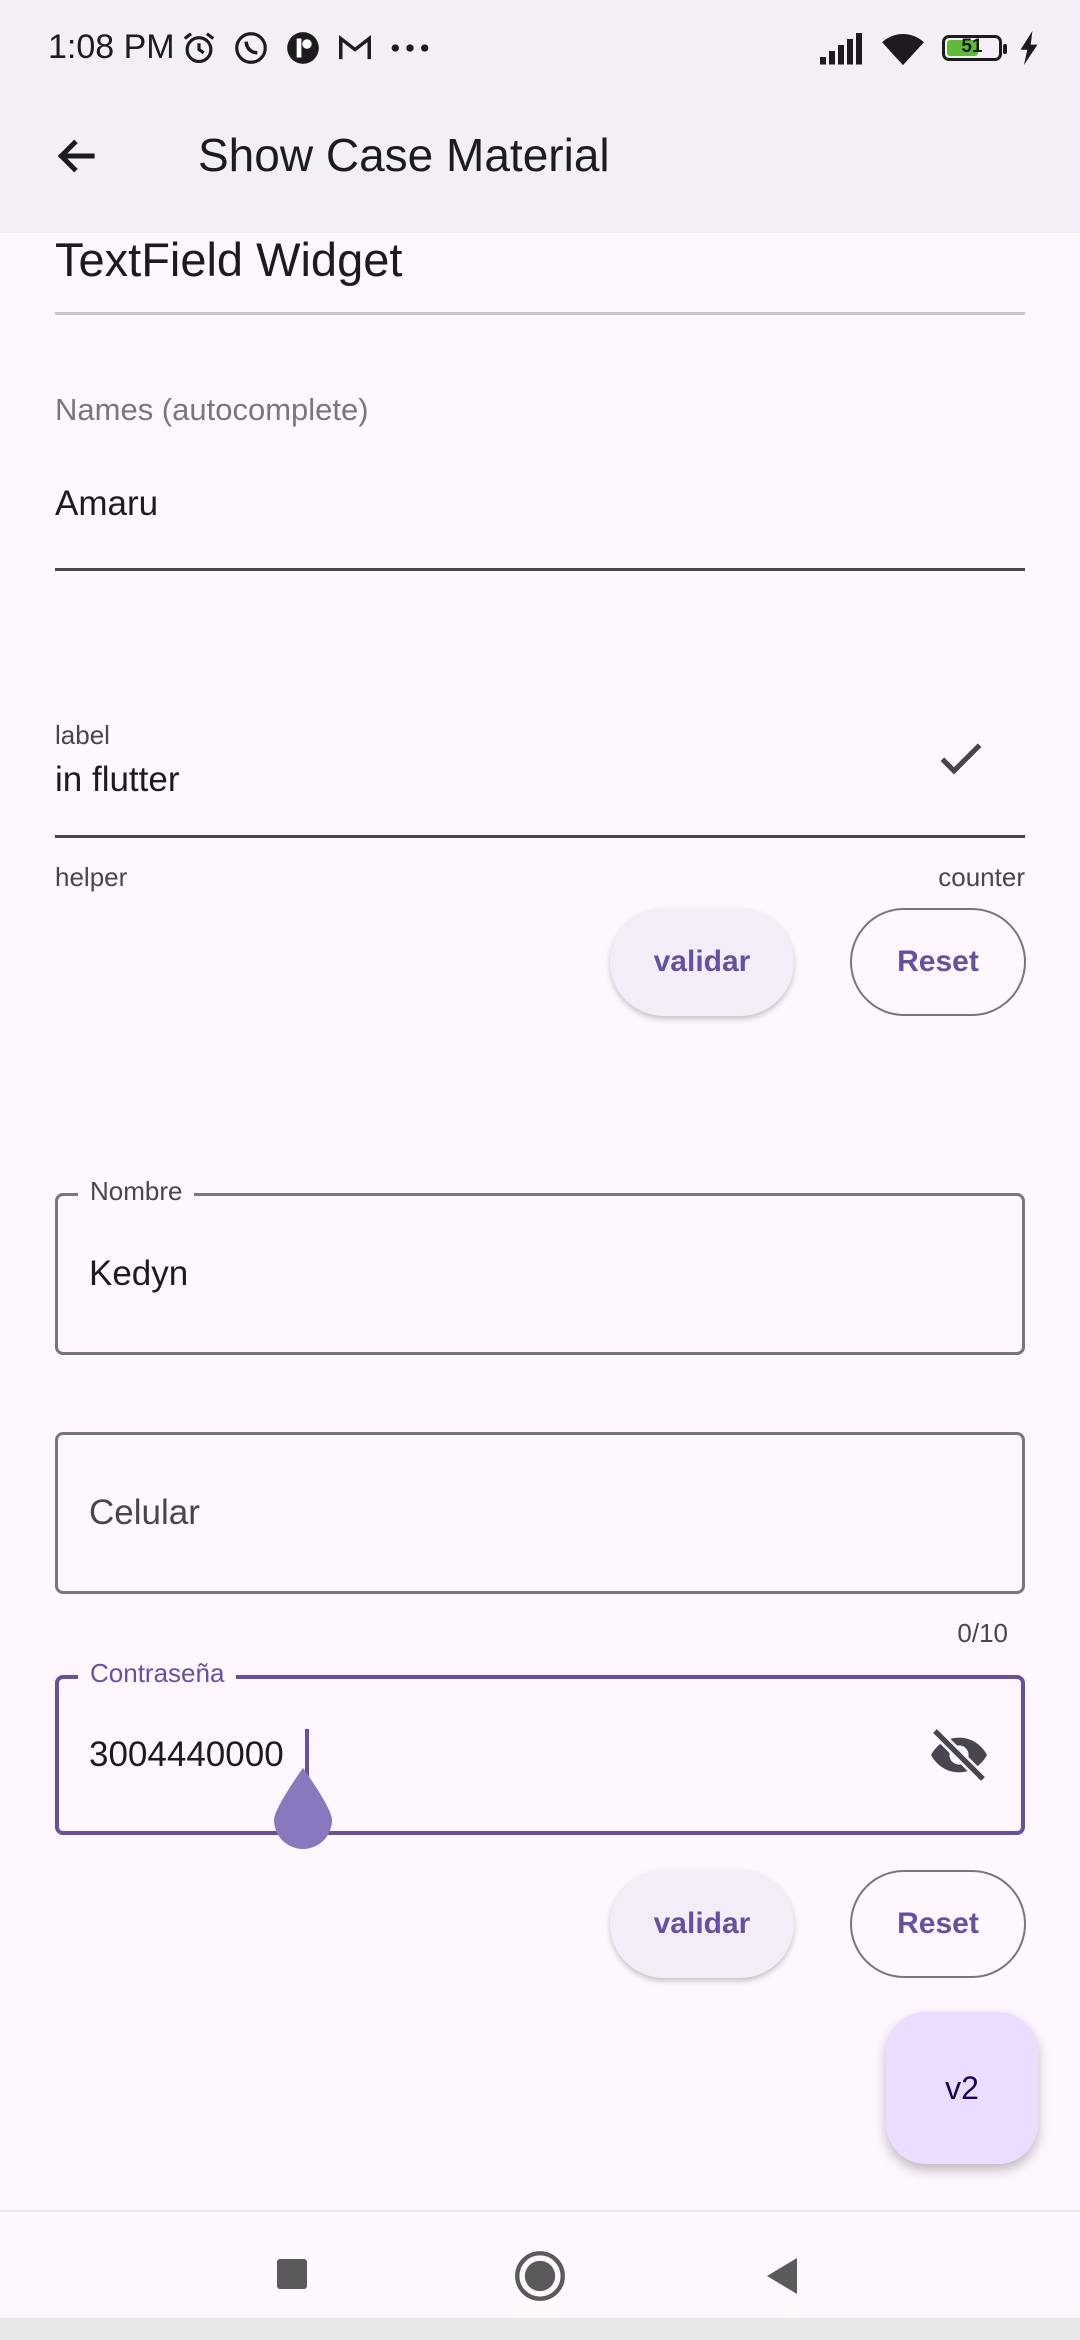 This screenshot has height=2340, width=1080. I want to click on helper-text: helper, so click(91, 877).